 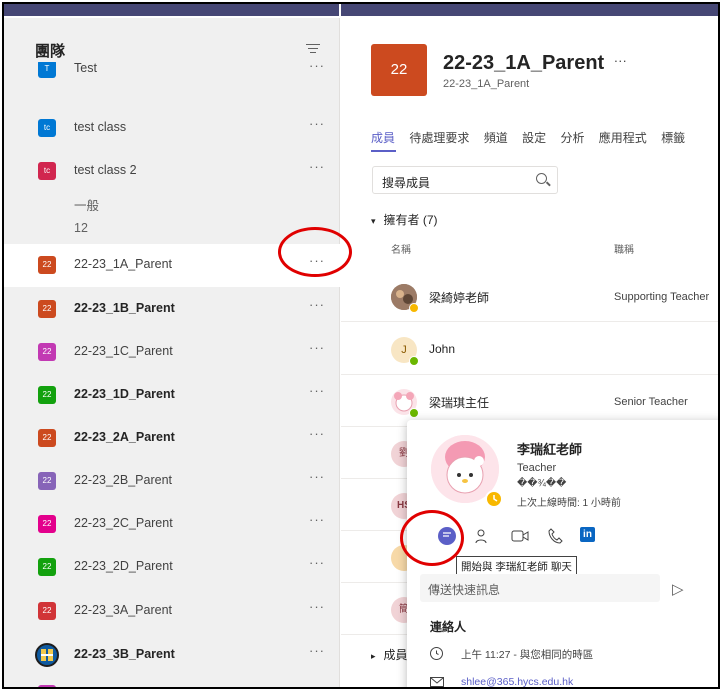 I want to click on team-item-2c-parent: 22 22-23_2C_Parent ···, so click(x=172, y=524).